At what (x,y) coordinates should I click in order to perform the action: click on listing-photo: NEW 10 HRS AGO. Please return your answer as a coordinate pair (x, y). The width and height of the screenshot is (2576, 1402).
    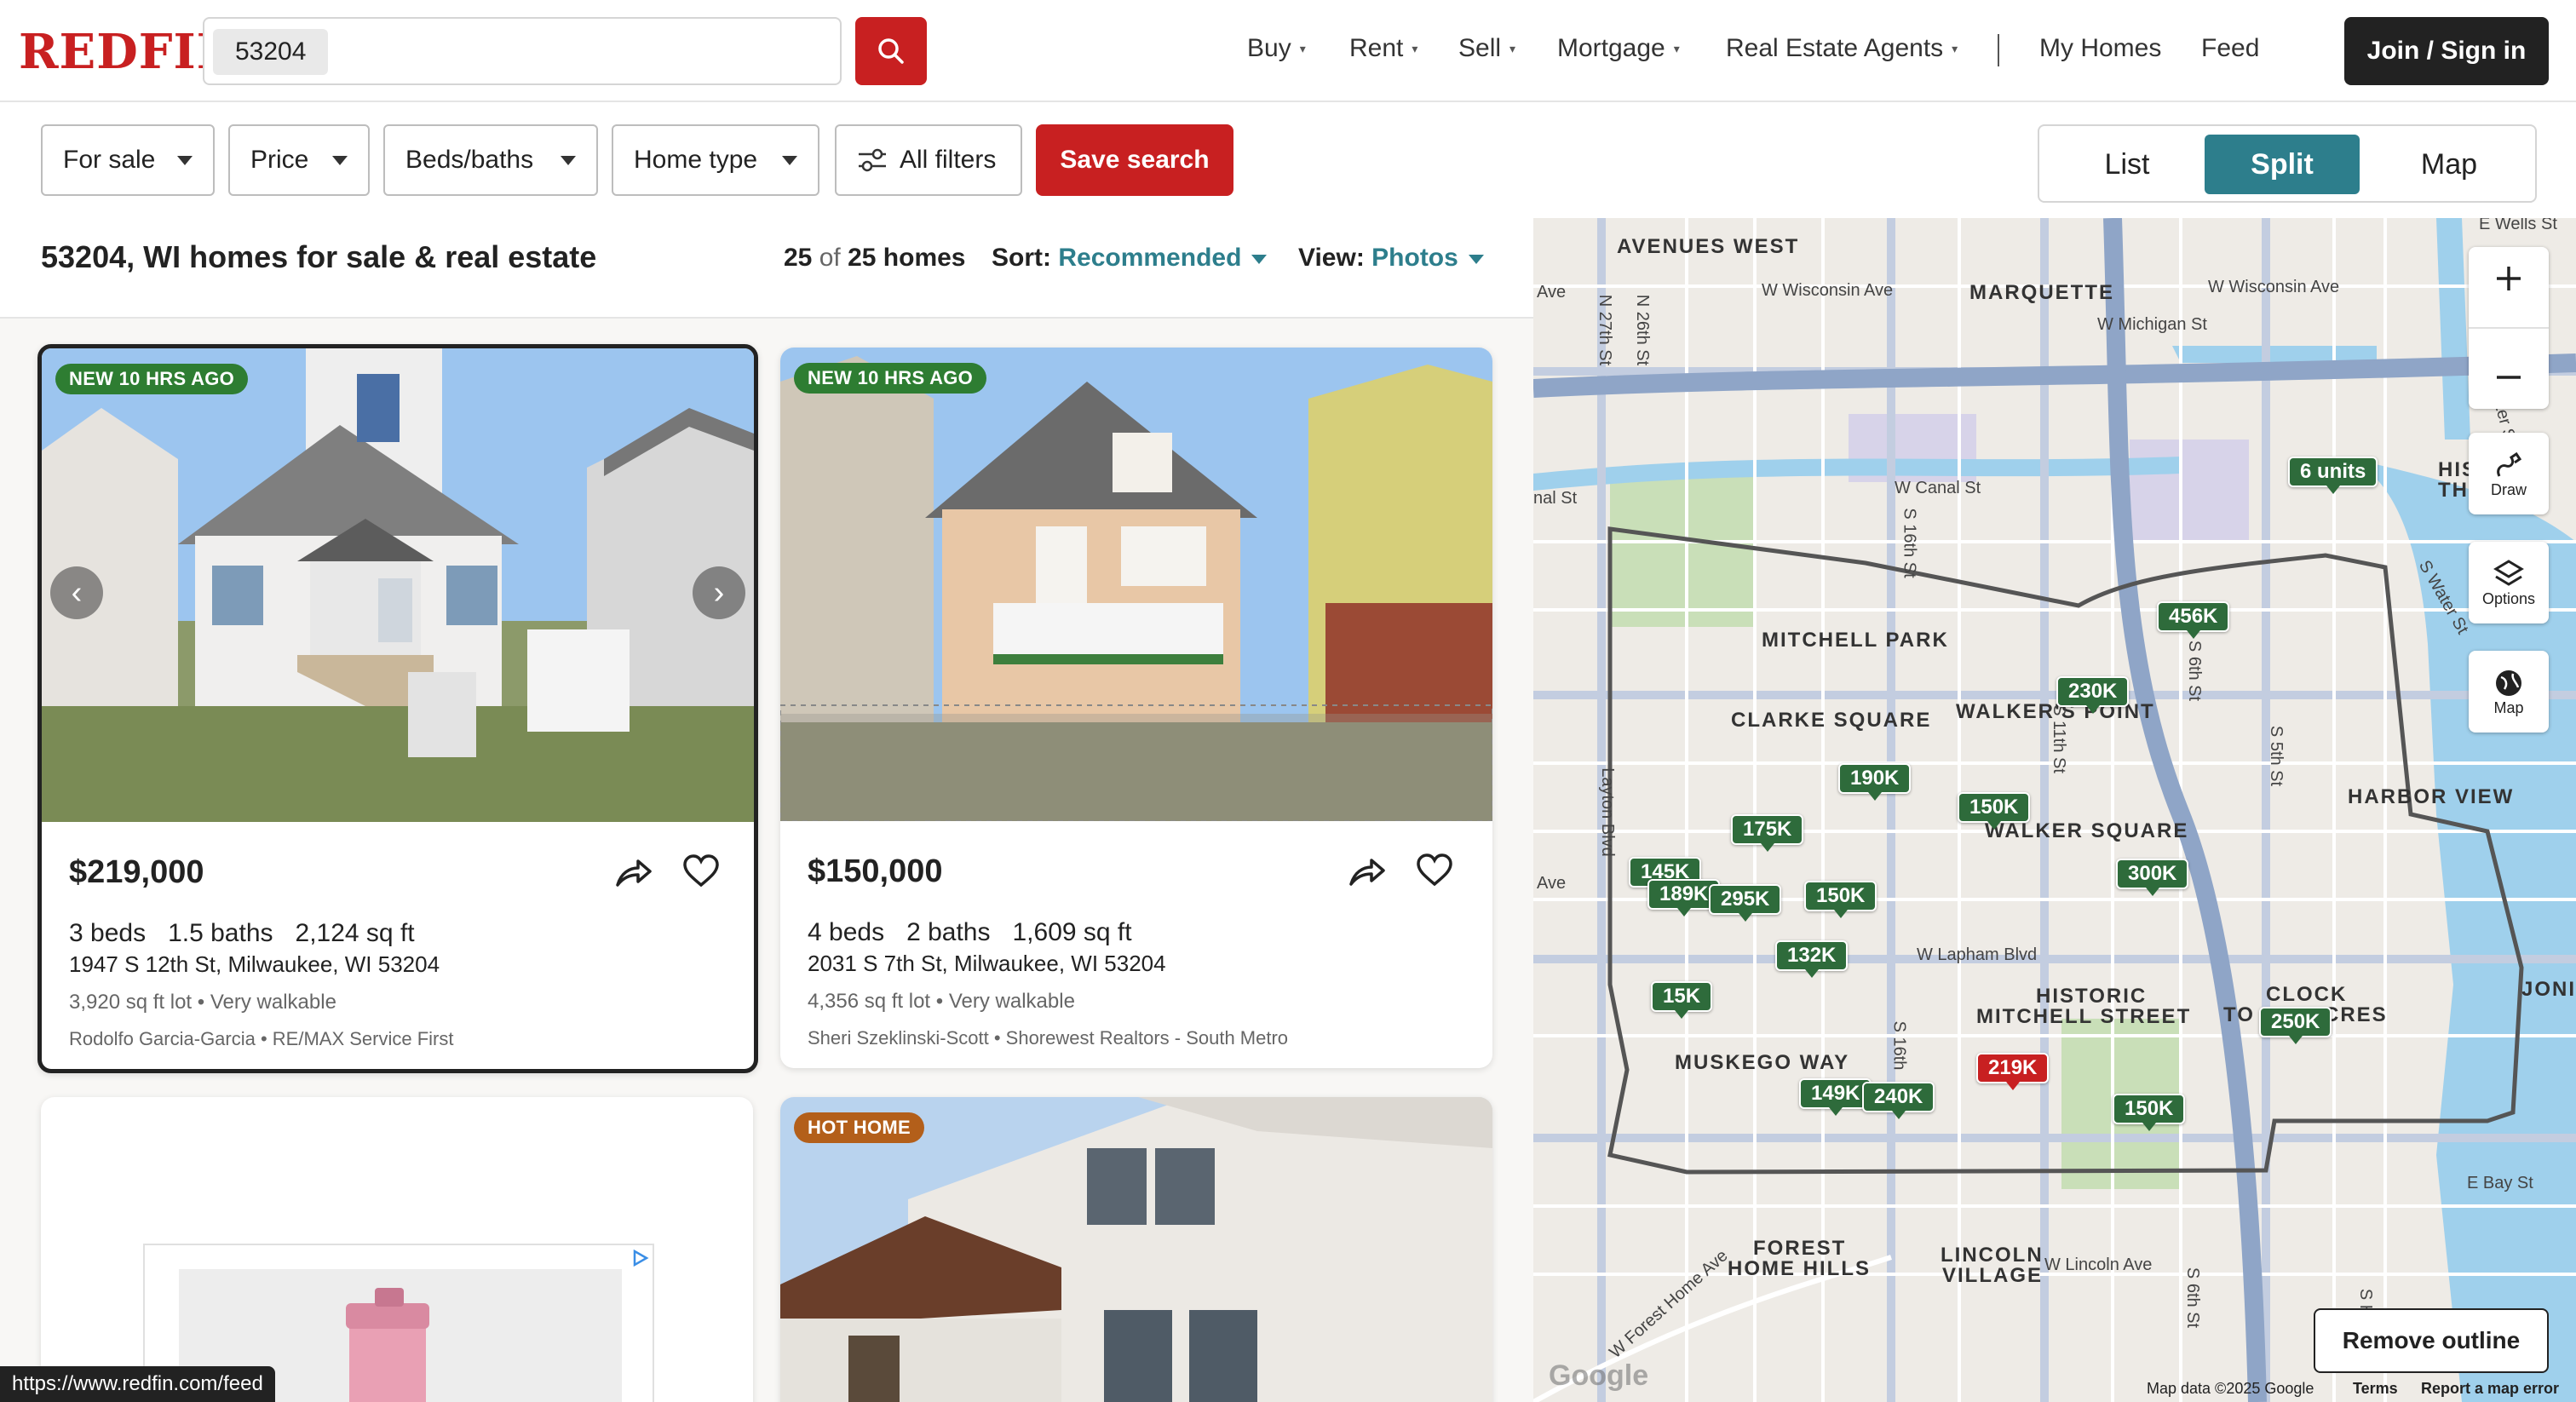
    Looking at the image, I should click on (1136, 584).